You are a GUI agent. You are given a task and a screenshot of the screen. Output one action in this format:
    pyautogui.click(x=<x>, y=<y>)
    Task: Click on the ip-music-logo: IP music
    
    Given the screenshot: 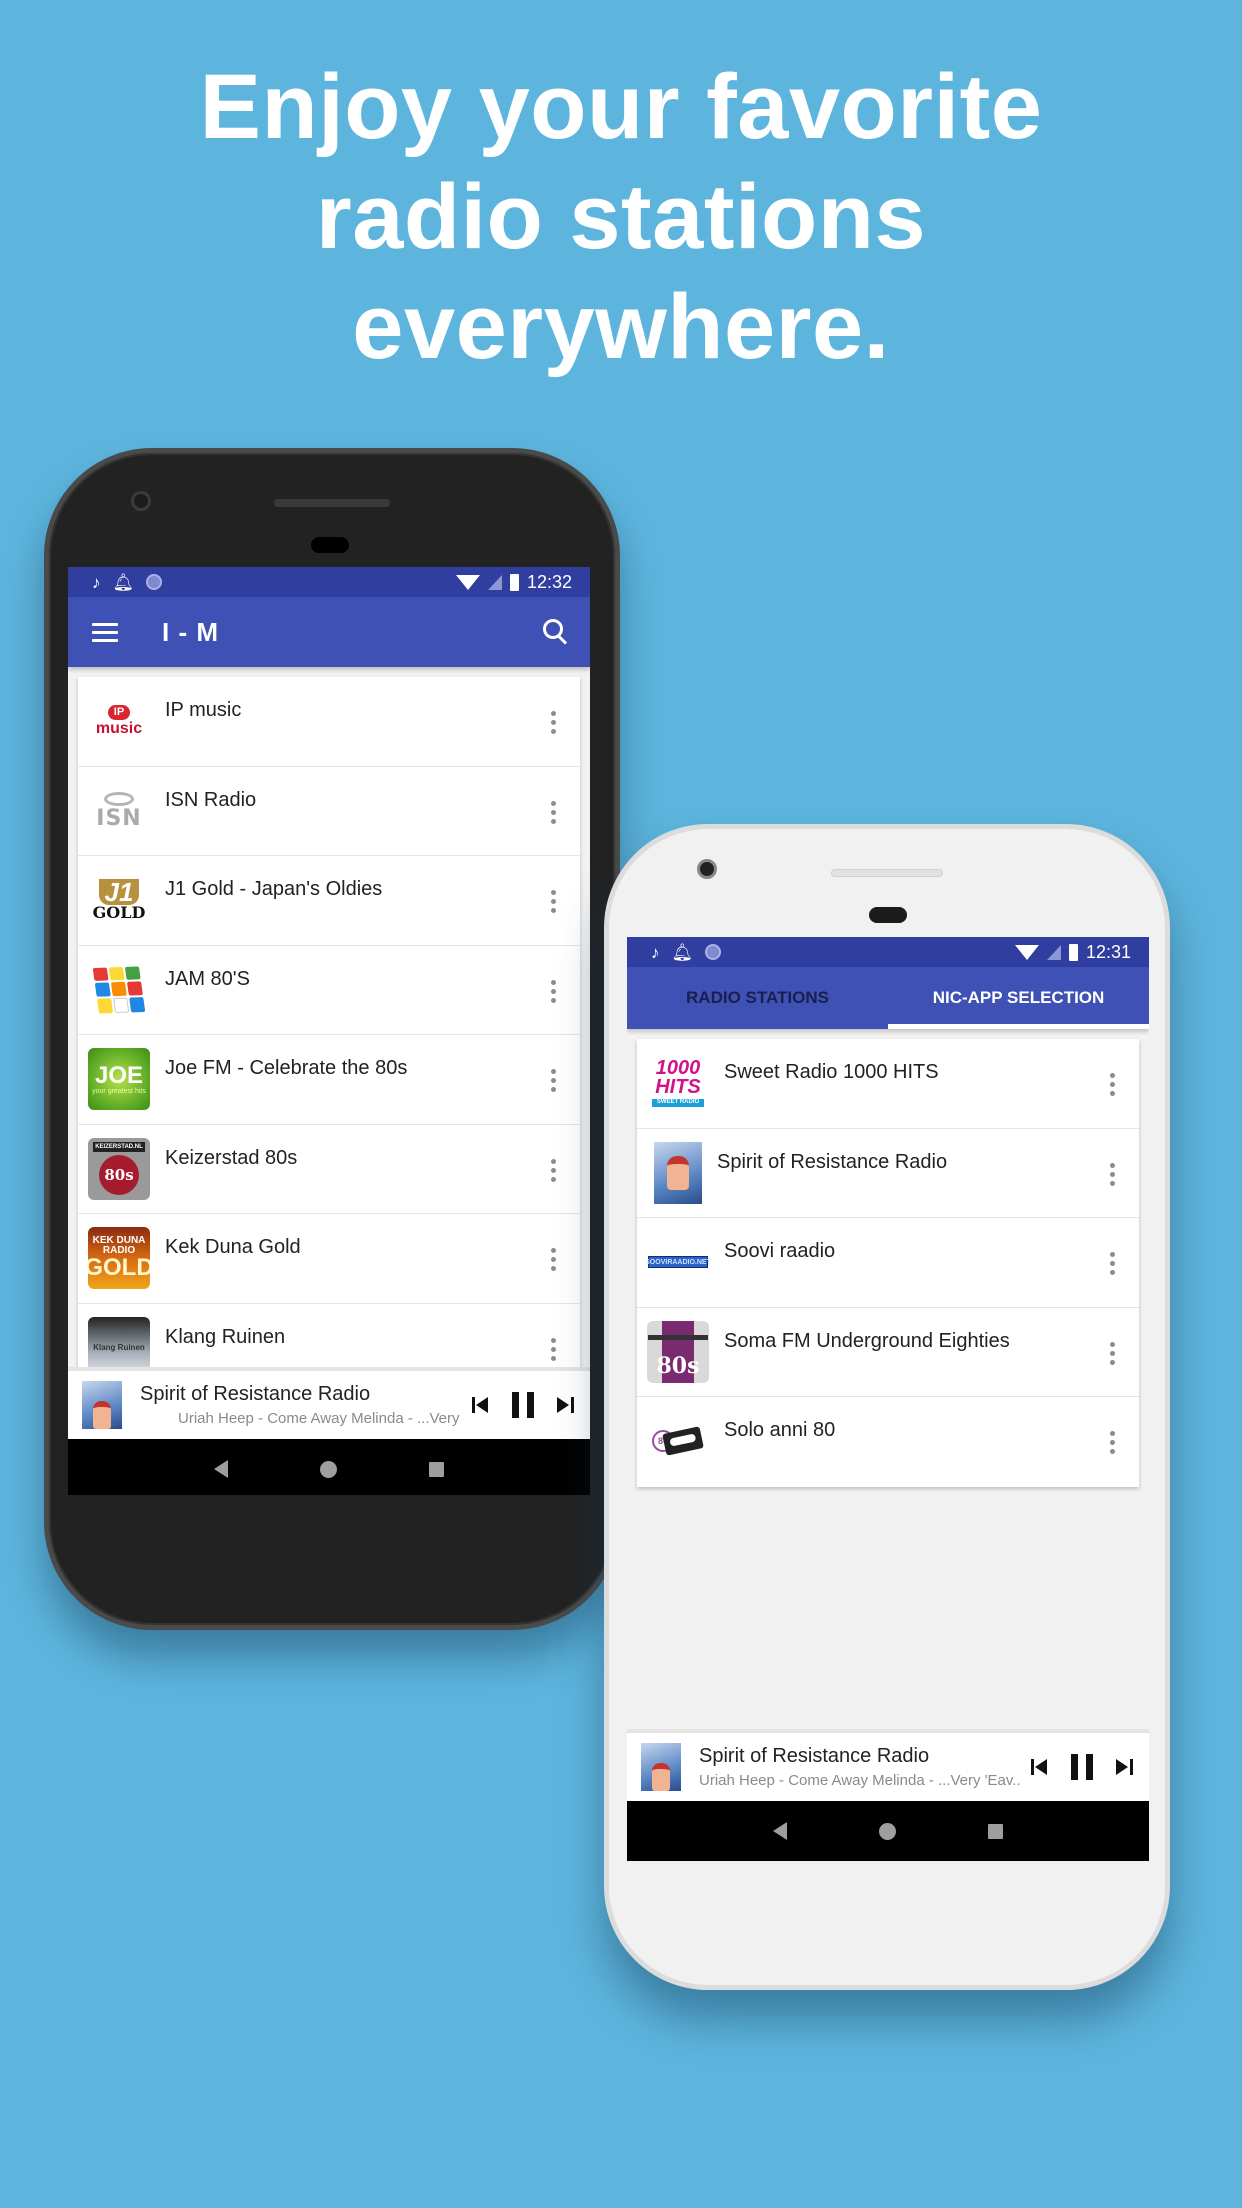 What is the action you would take?
    pyautogui.click(x=119, y=721)
    